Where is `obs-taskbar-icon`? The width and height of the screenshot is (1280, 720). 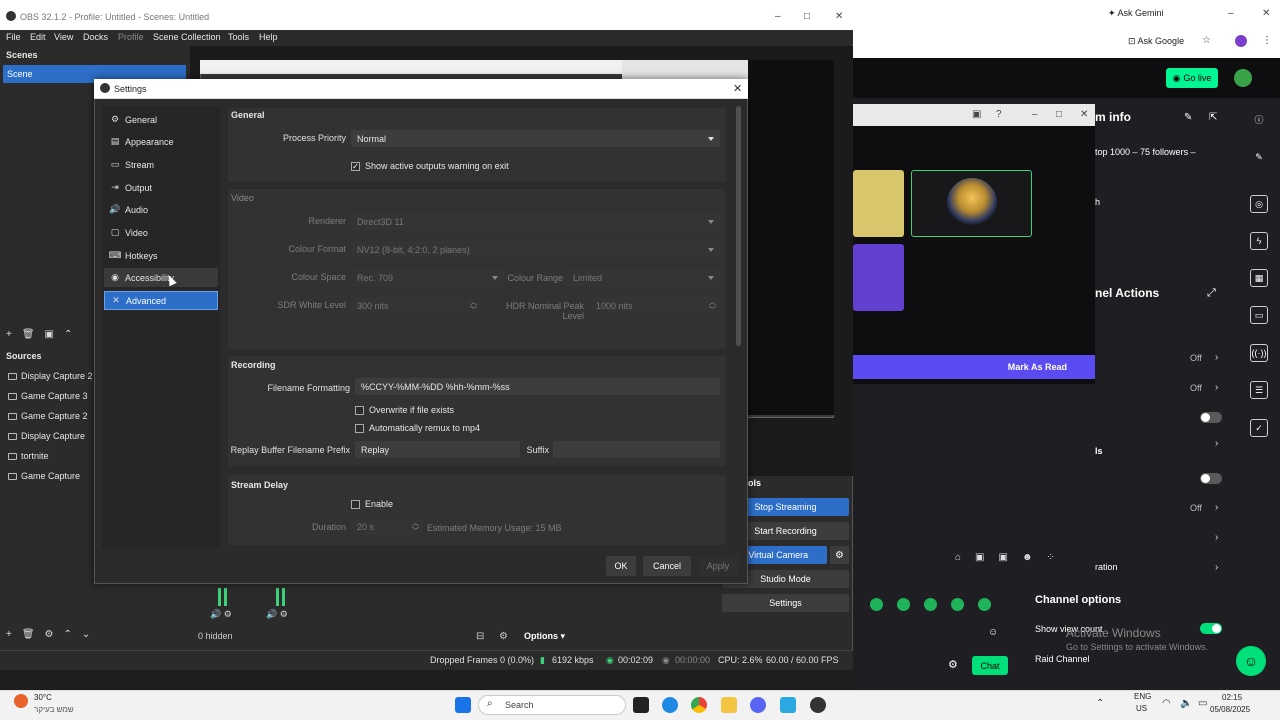 obs-taskbar-icon is located at coordinates (818, 705).